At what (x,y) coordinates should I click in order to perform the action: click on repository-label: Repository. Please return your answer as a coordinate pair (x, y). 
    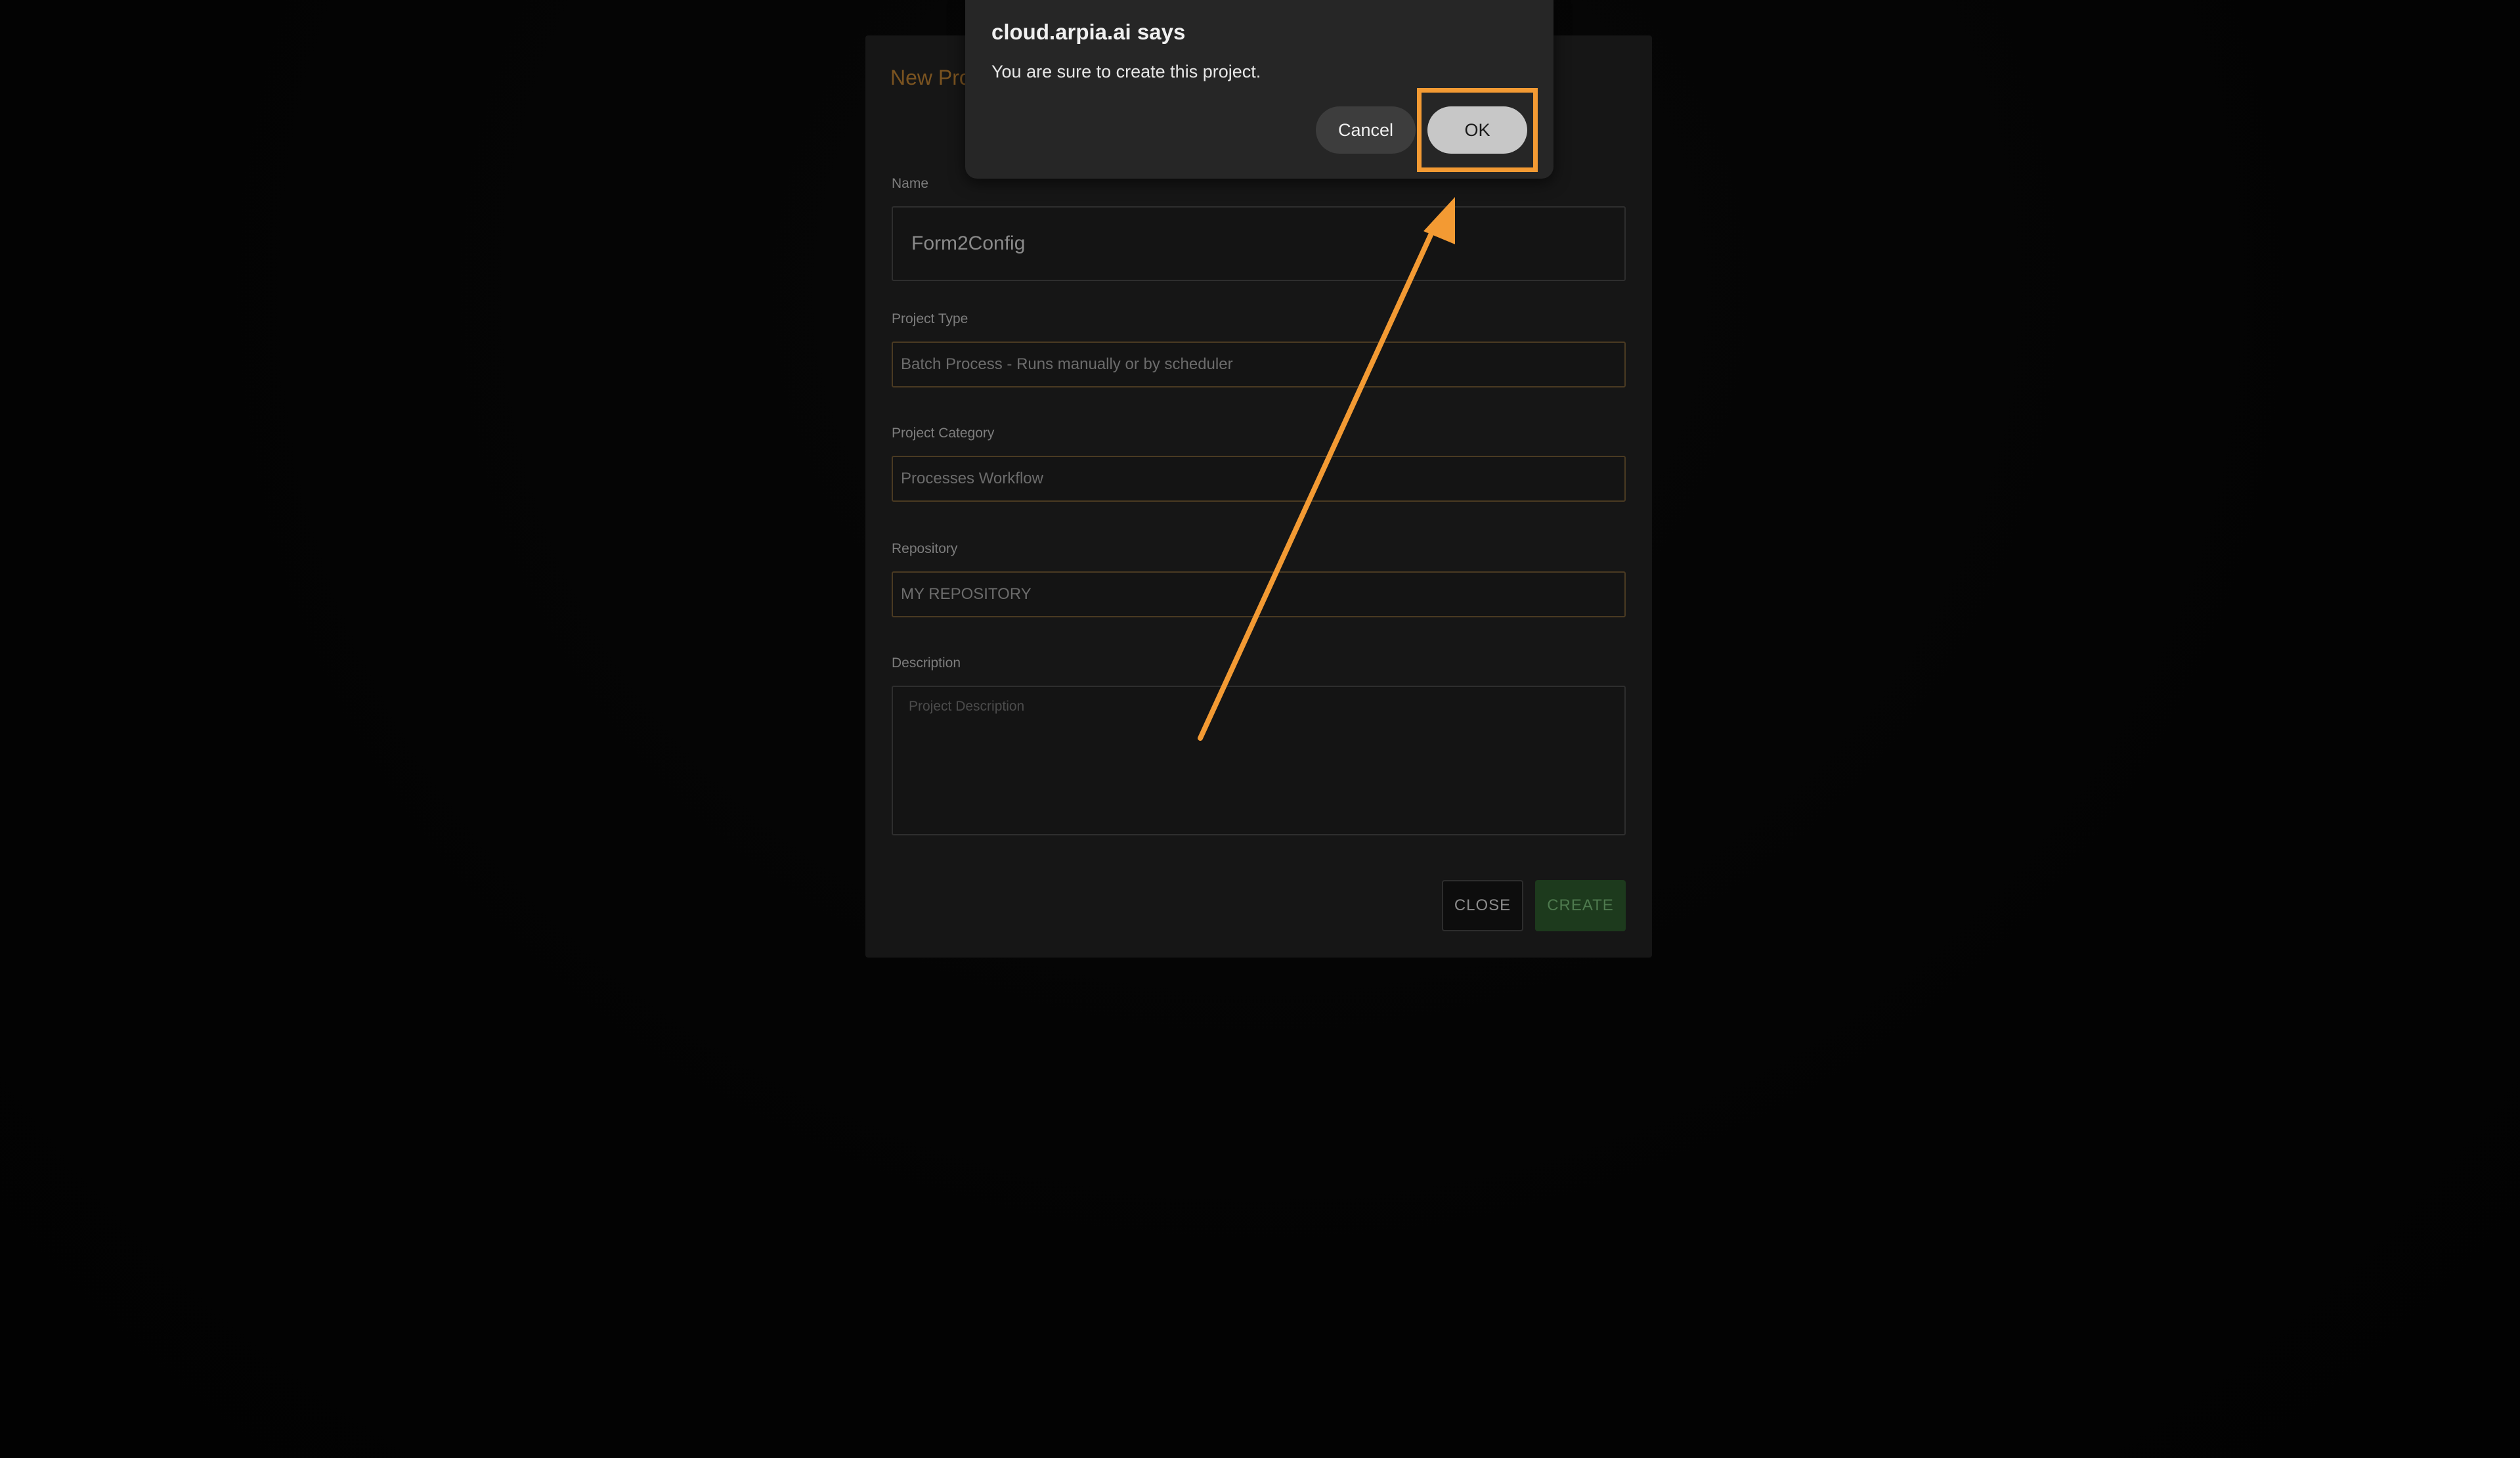
    Looking at the image, I should click on (925, 548).